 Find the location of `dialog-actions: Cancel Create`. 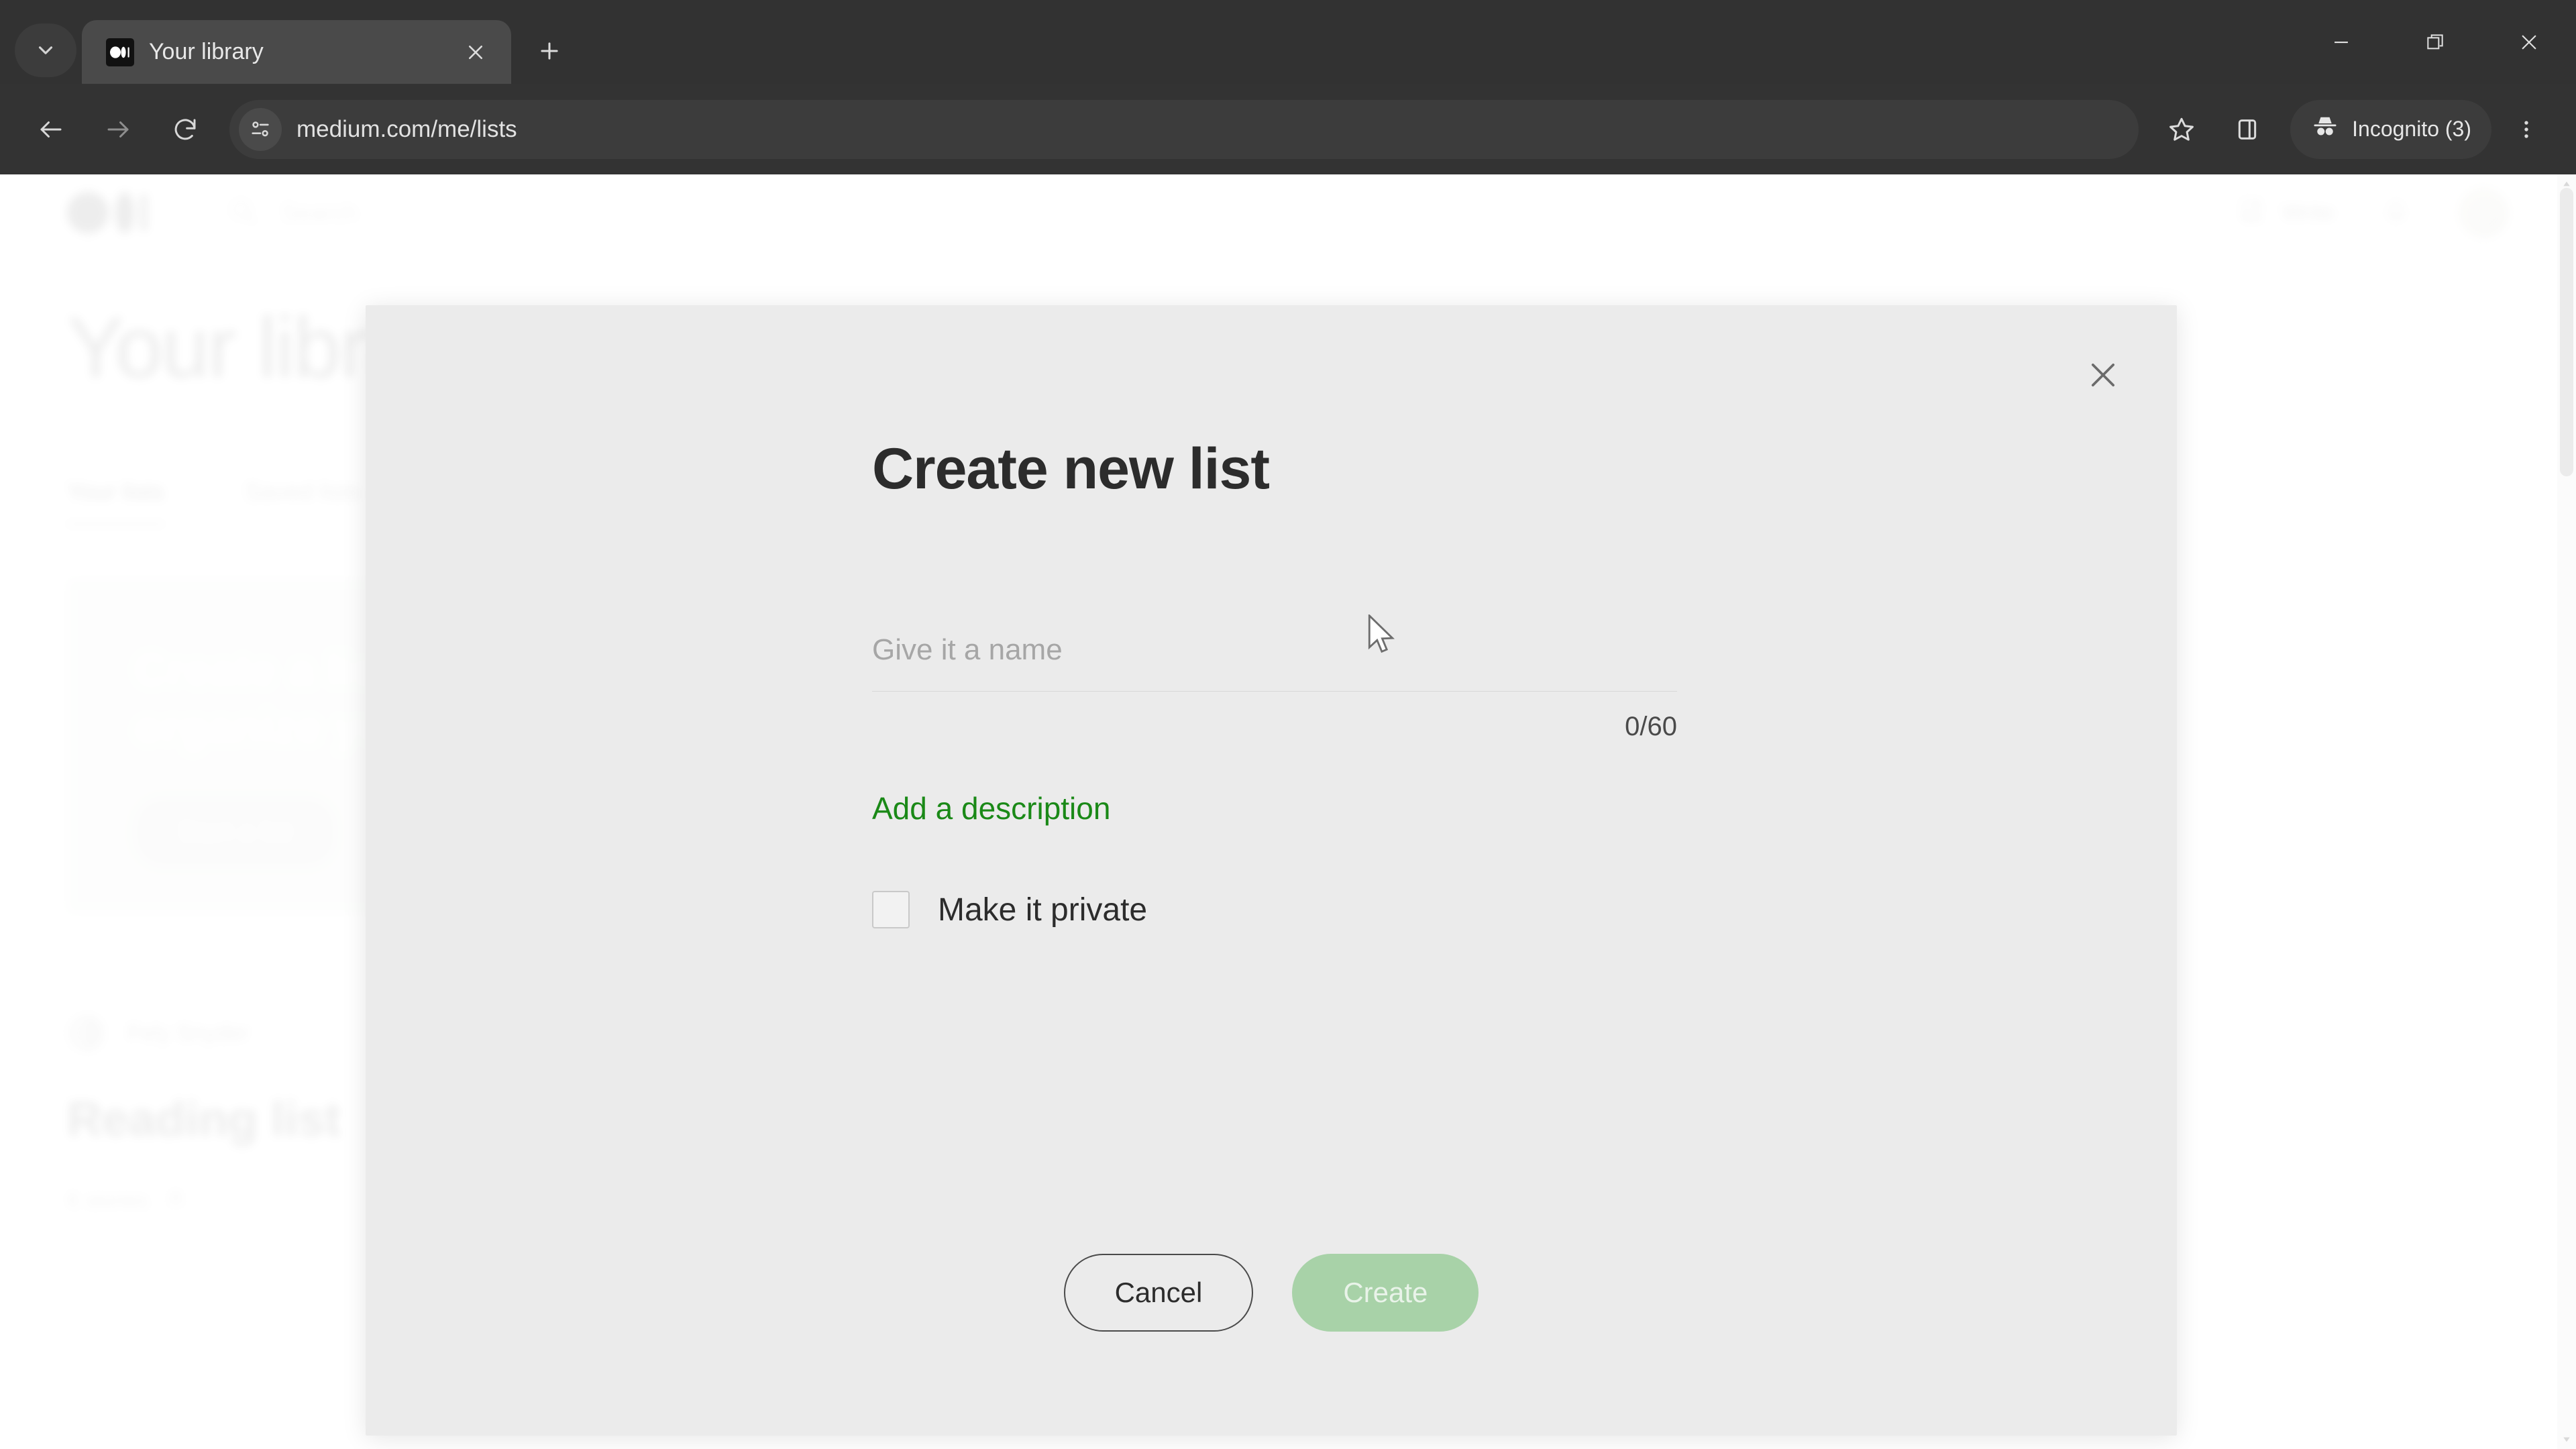

dialog-actions: Cancel Create is located at coordinates (1271, 1293).